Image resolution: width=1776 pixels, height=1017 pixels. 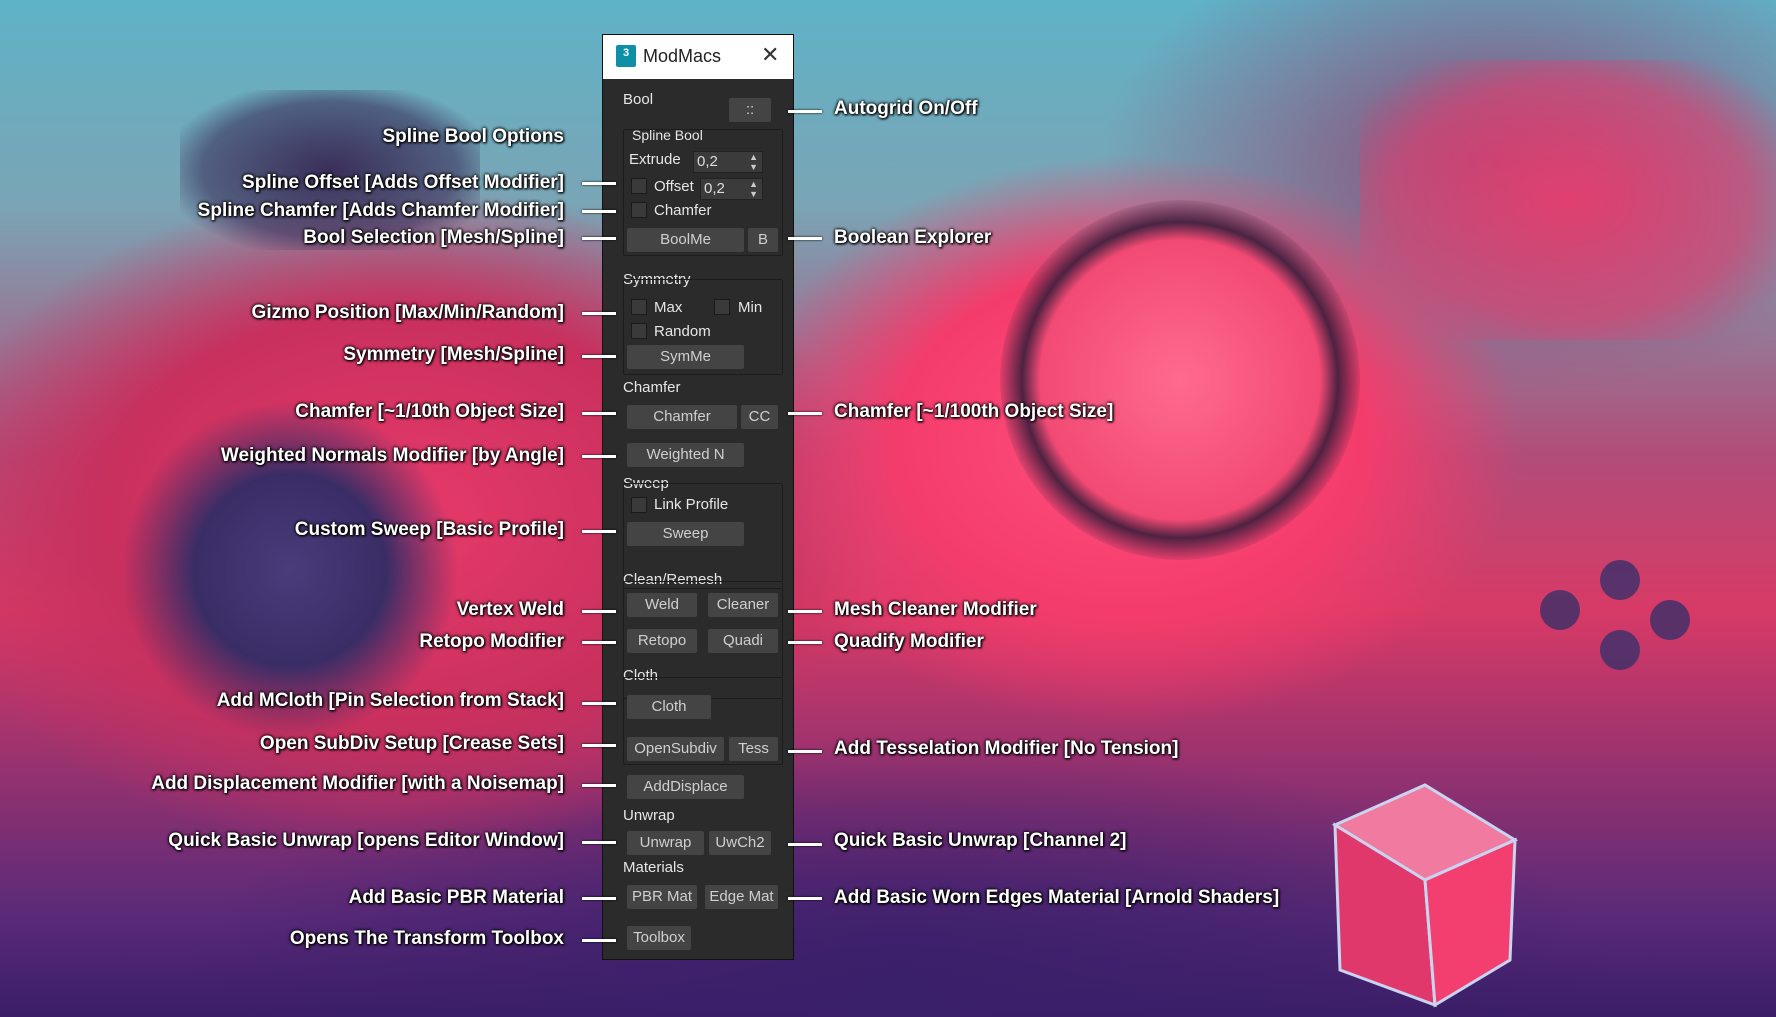 What do you see at coordinates (935, 609) in the screenshot?
I see `label-mesh-cleaner: Mesh Cleaner Modifier` at bounding box center [935, 609].